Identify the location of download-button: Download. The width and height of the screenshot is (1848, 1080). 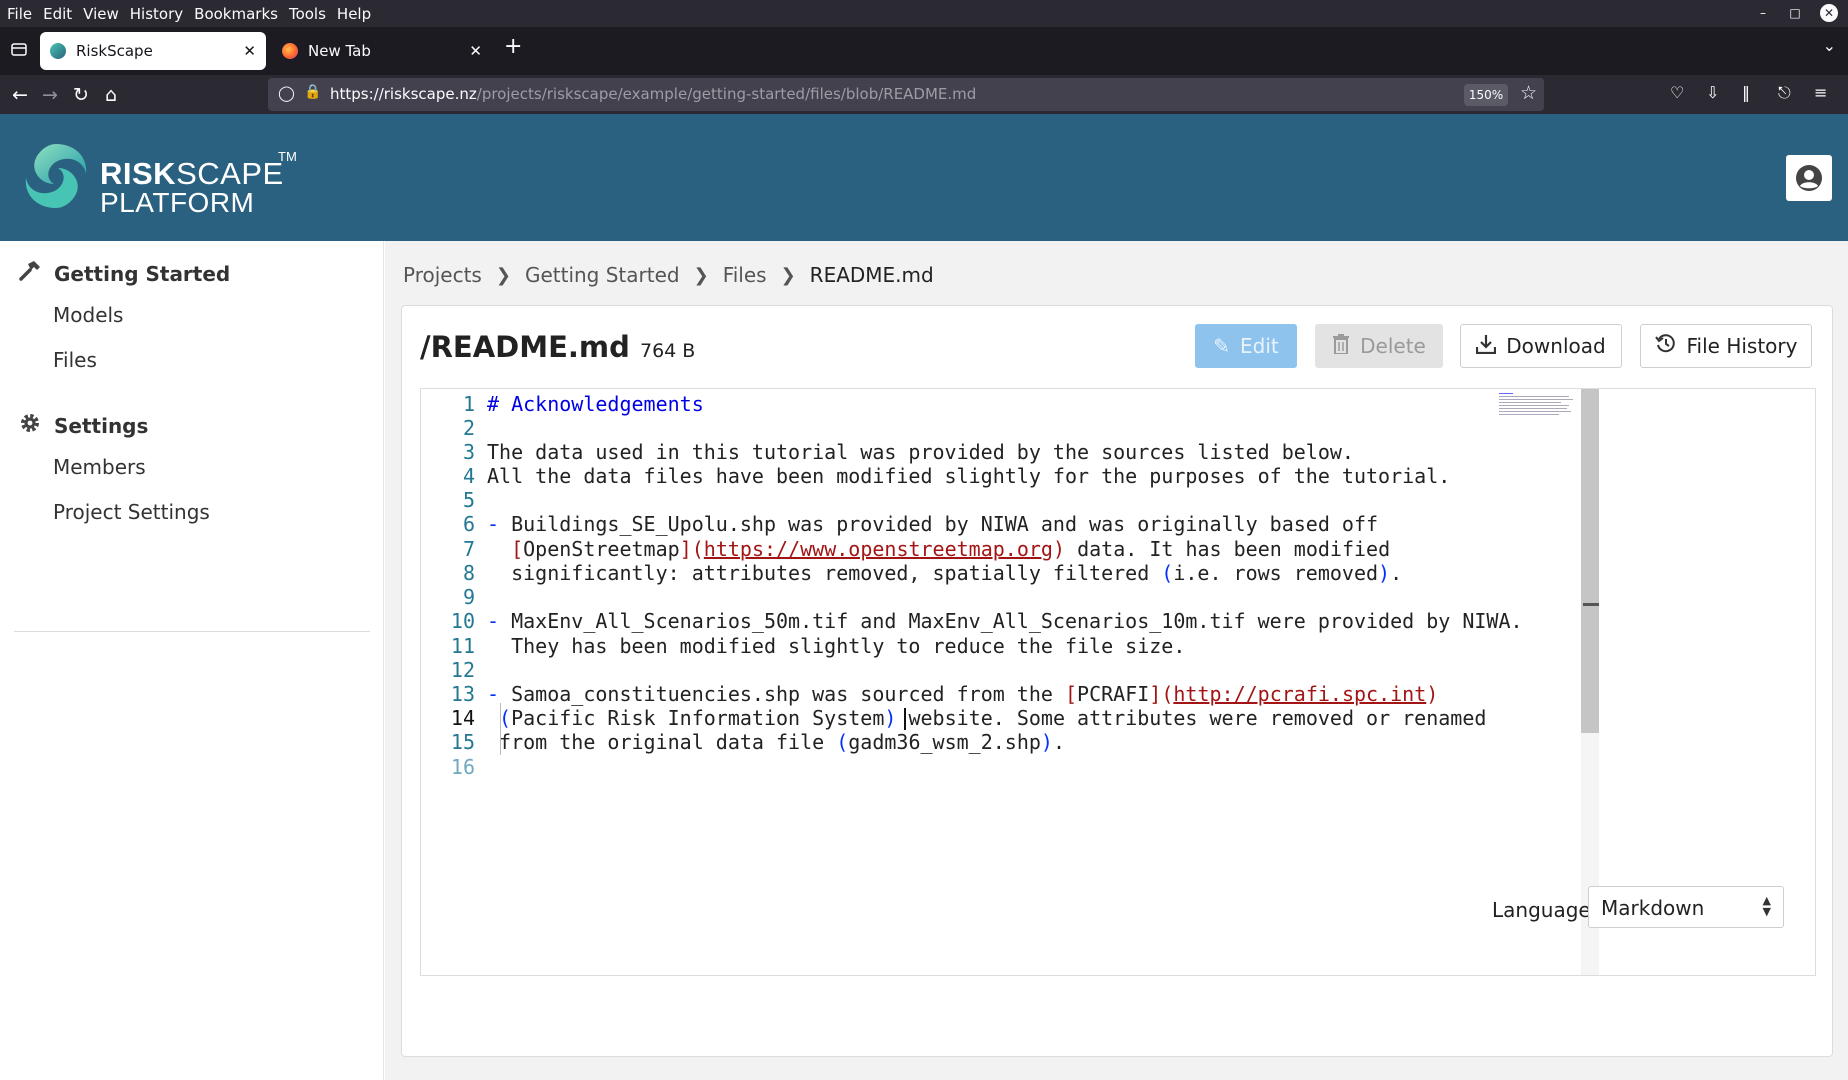
(1541, 346).